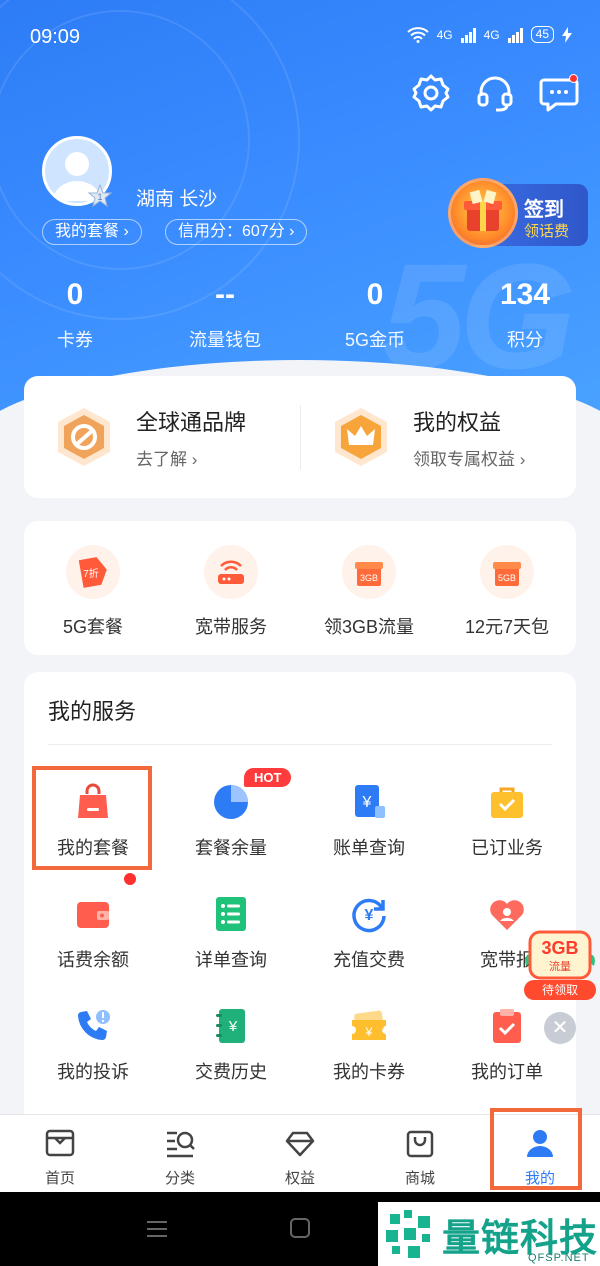  What do you see at coordinates (560, 964) in the screenshot?
I see `floating-data-promo: 3GB 流量 待领取` at bounding box center [560, 964].